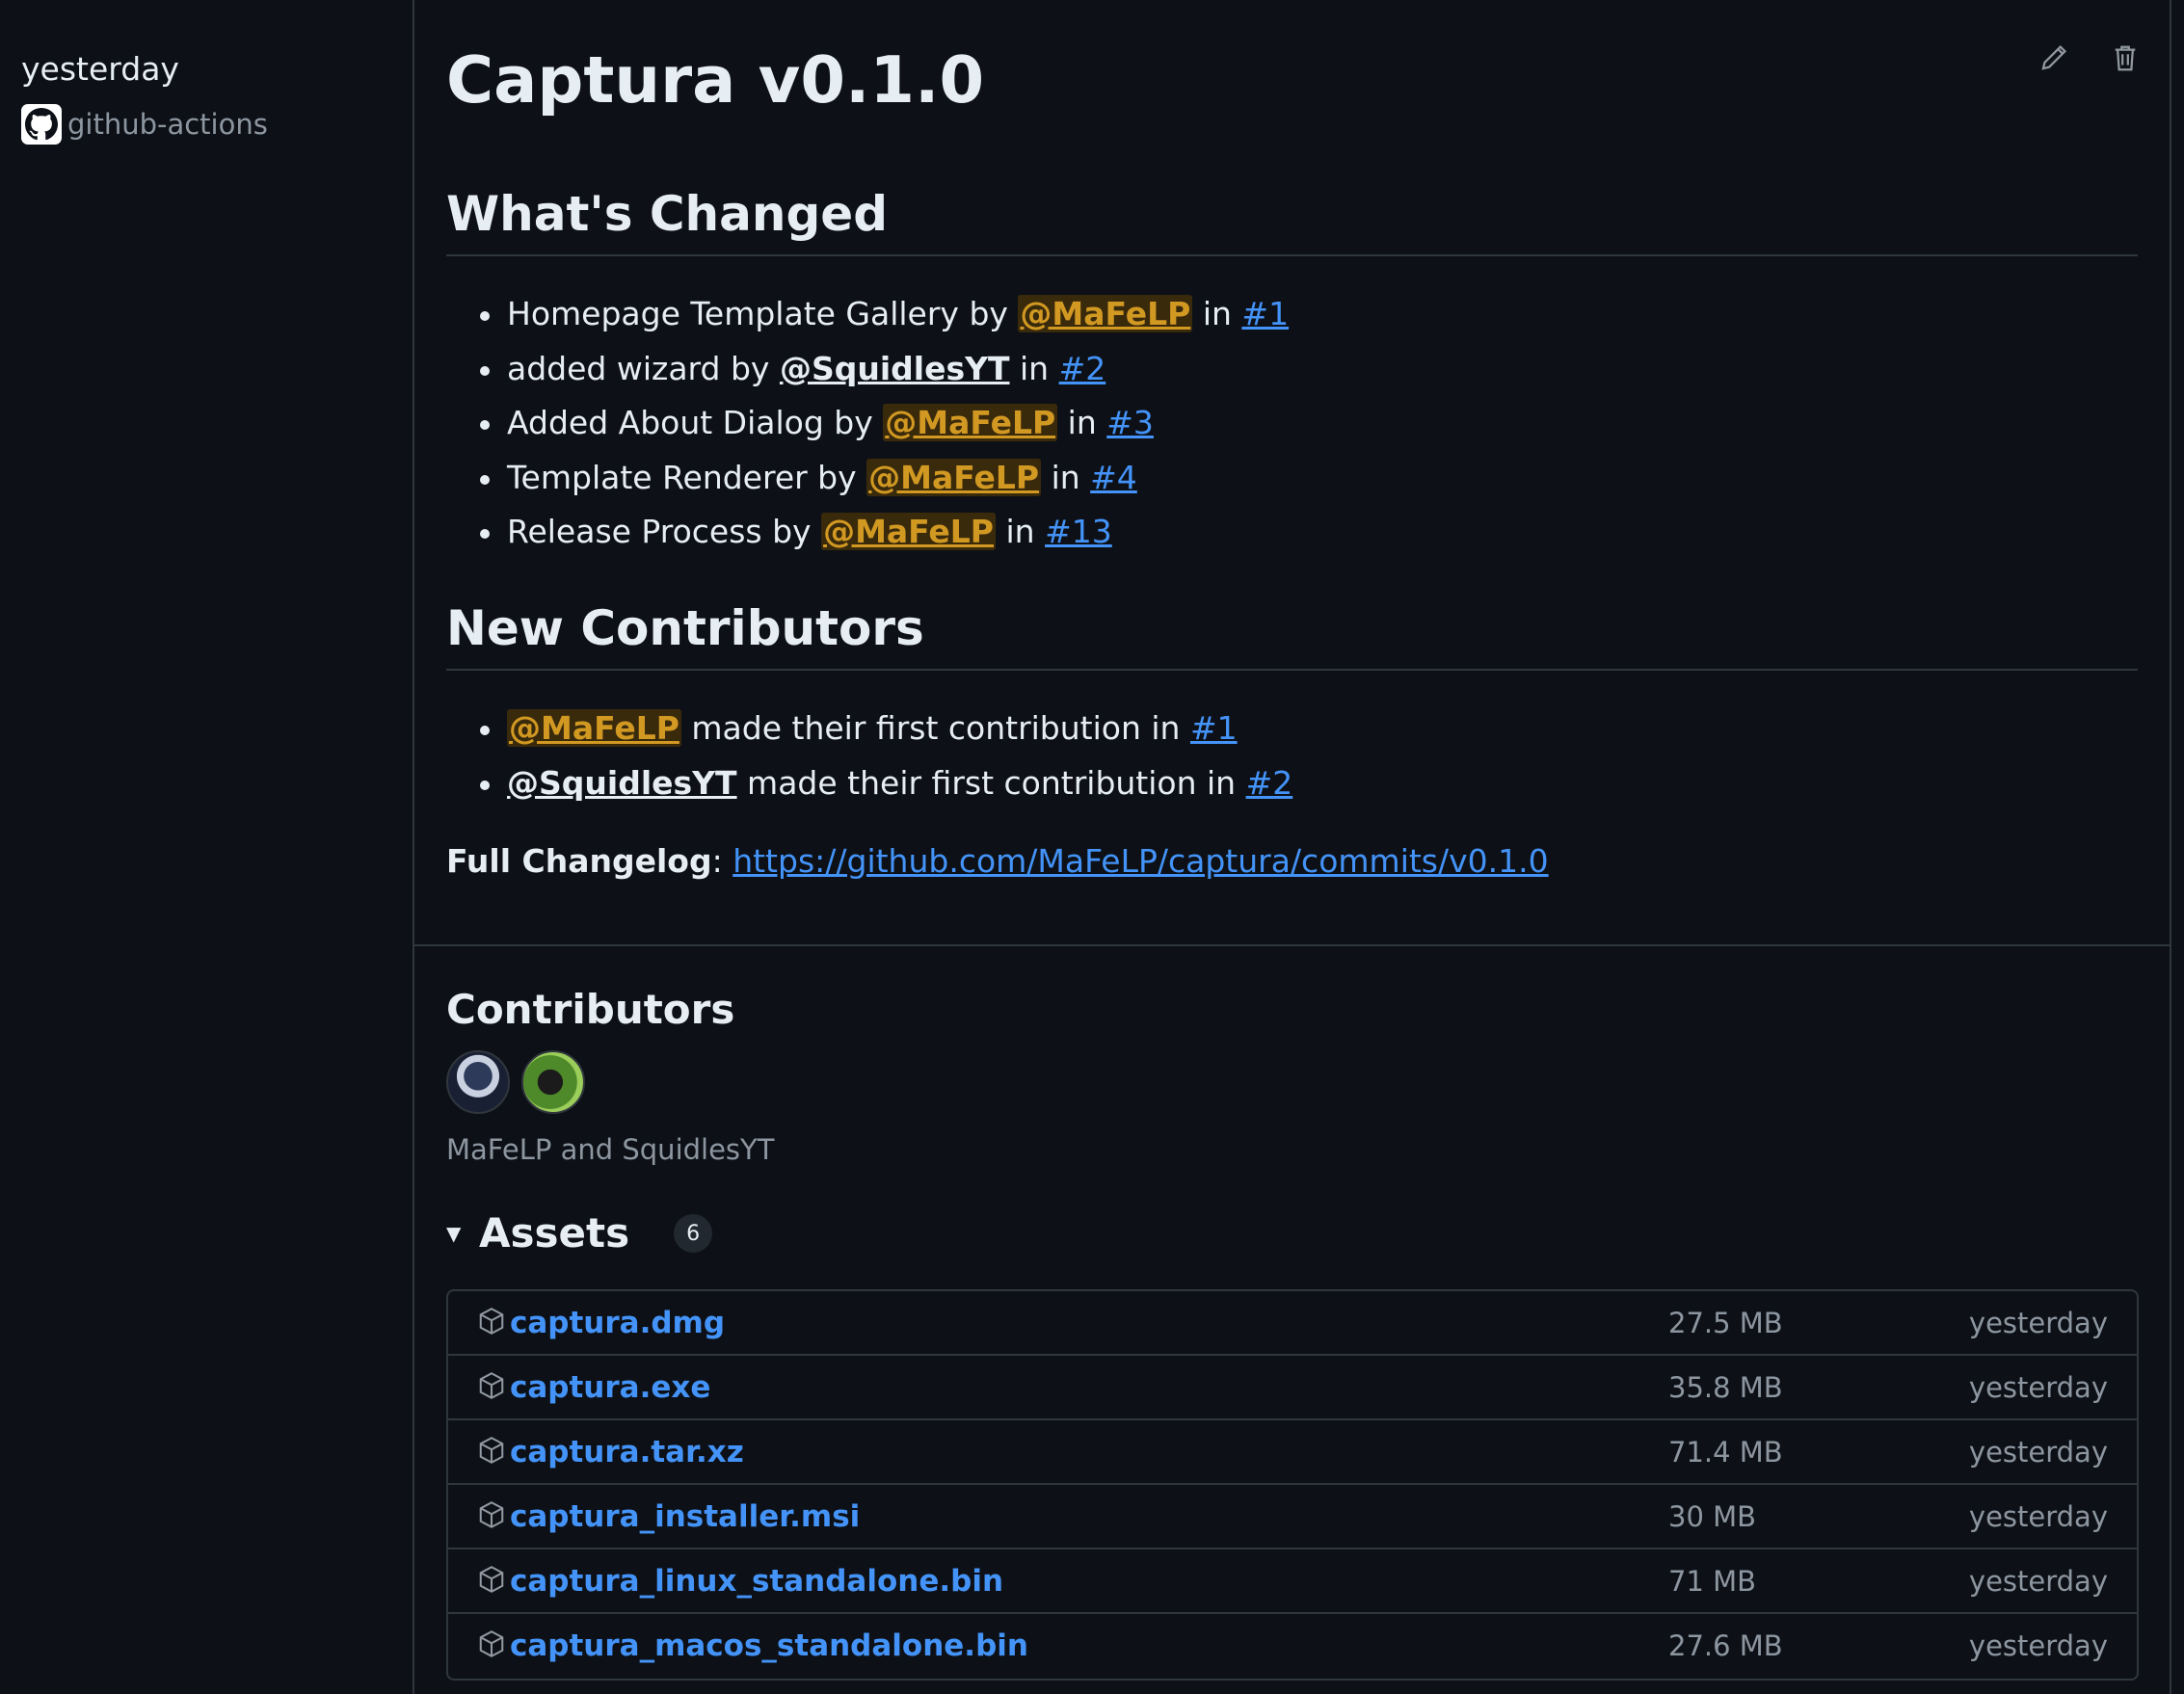 This screenshot has width=2184, height=1694. I want to click on release-sidebar: yesterday github-actions, so click(204, 96).